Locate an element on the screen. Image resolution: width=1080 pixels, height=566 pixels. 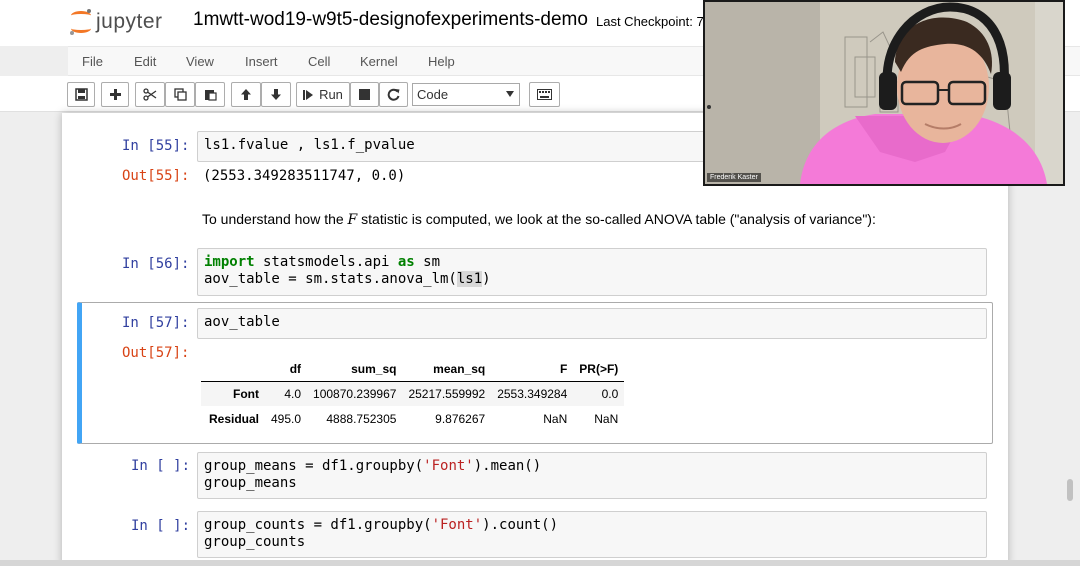
code-keyword: as is located at coordinates (406, 262).